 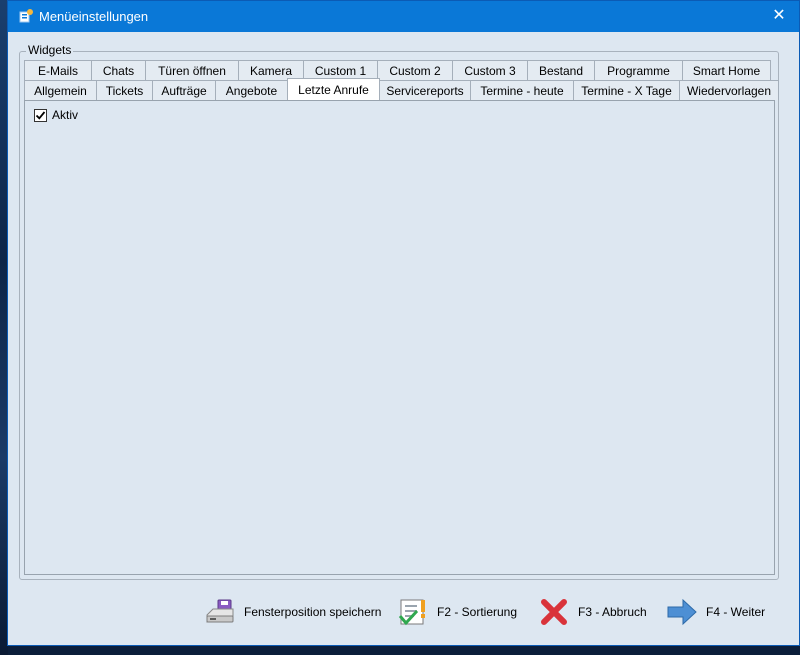 What do you see at coordinates (220, 611) in the screenshot?
I see `disk-drive-icon` at bounding box center [220, 611].